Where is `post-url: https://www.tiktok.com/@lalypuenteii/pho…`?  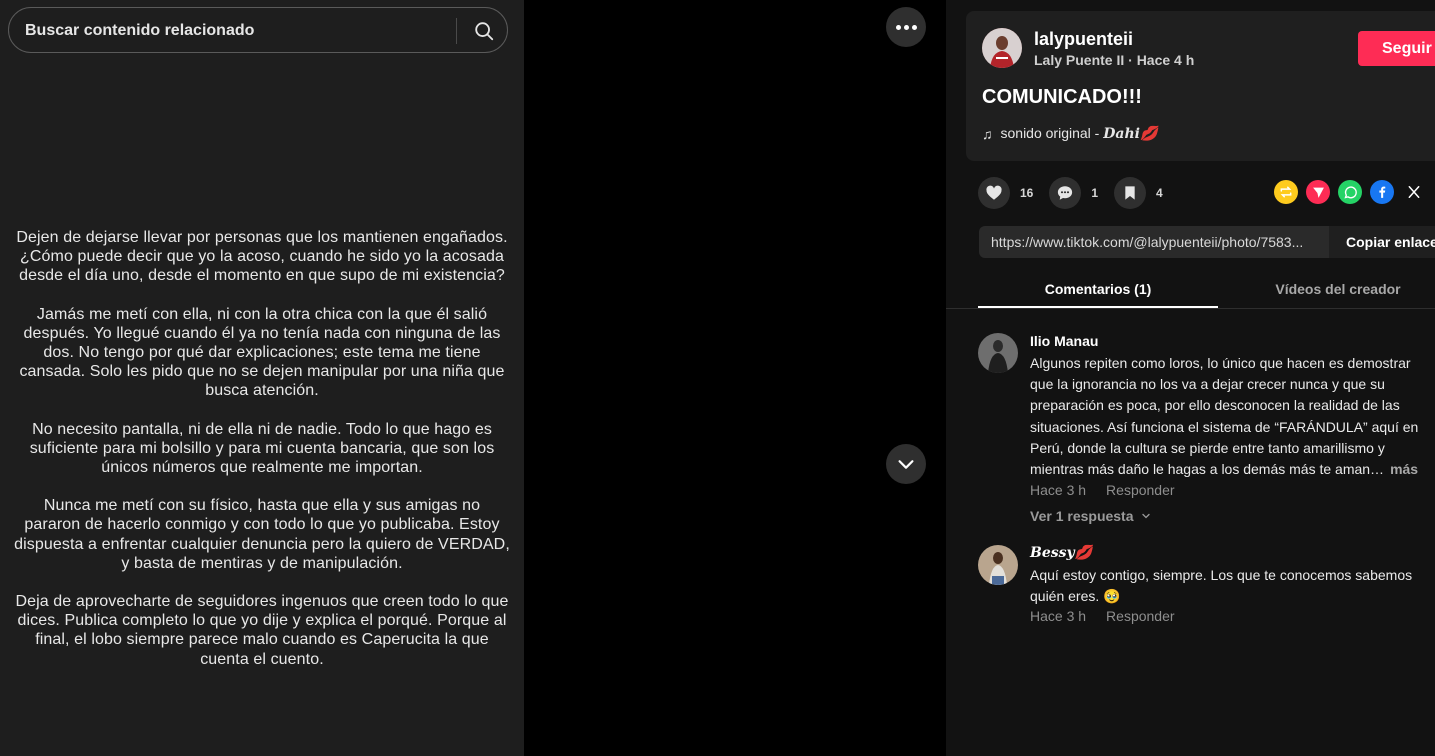 post-url: https://www.tiktok.com/@lalypuenteii/pho… is located at coordinates (1147, 242).